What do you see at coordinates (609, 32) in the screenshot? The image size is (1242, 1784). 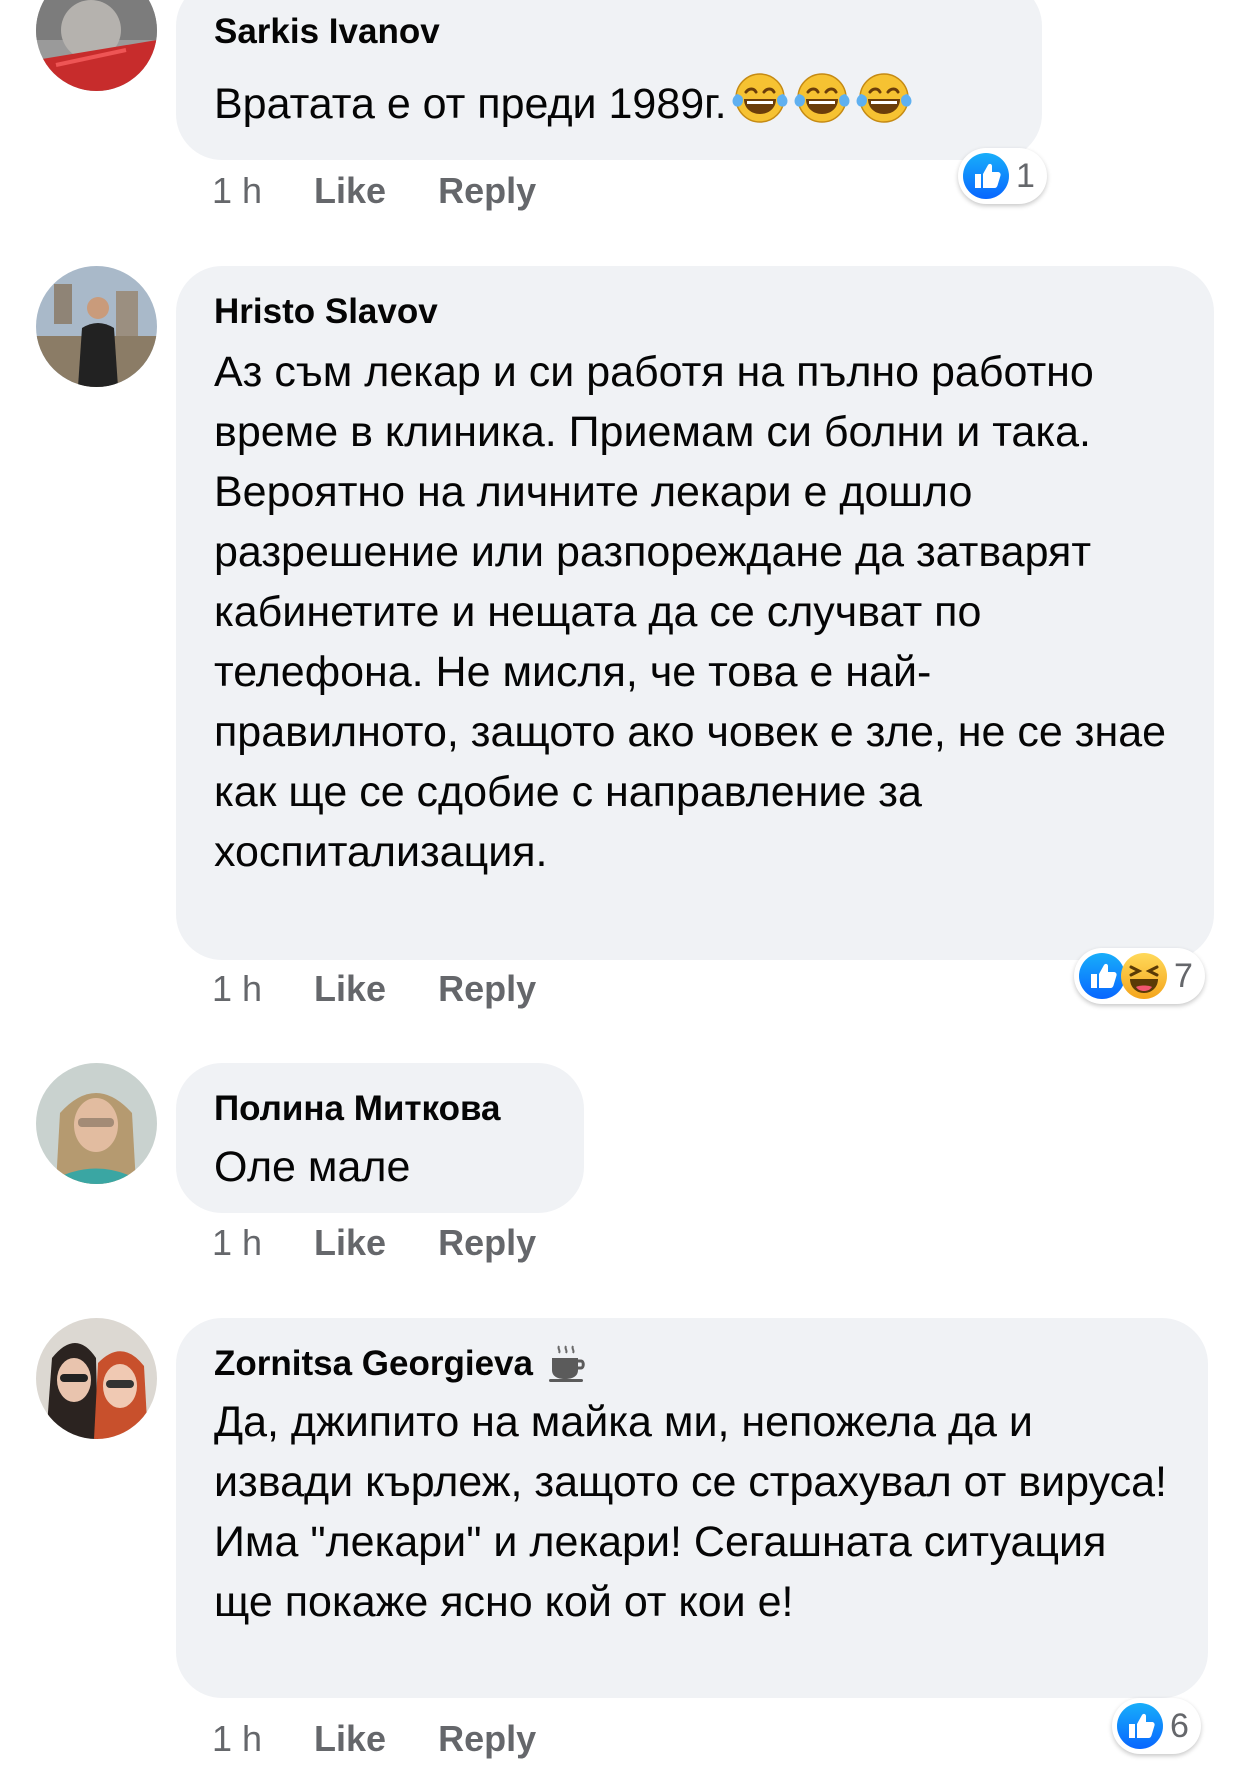 I see `comment-author: Sarkis Ivanov` at bounding box center [609, 32].